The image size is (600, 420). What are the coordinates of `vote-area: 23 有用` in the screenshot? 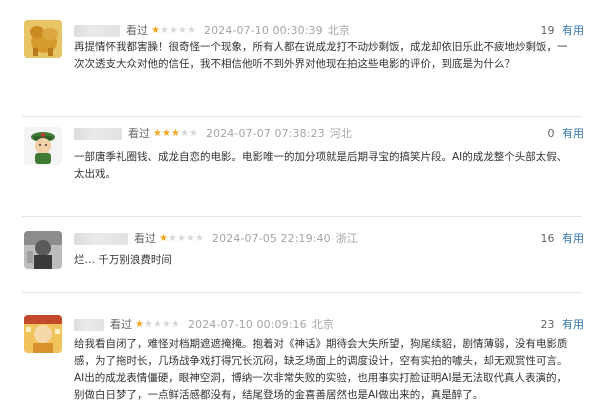 It's located at (563, 325).